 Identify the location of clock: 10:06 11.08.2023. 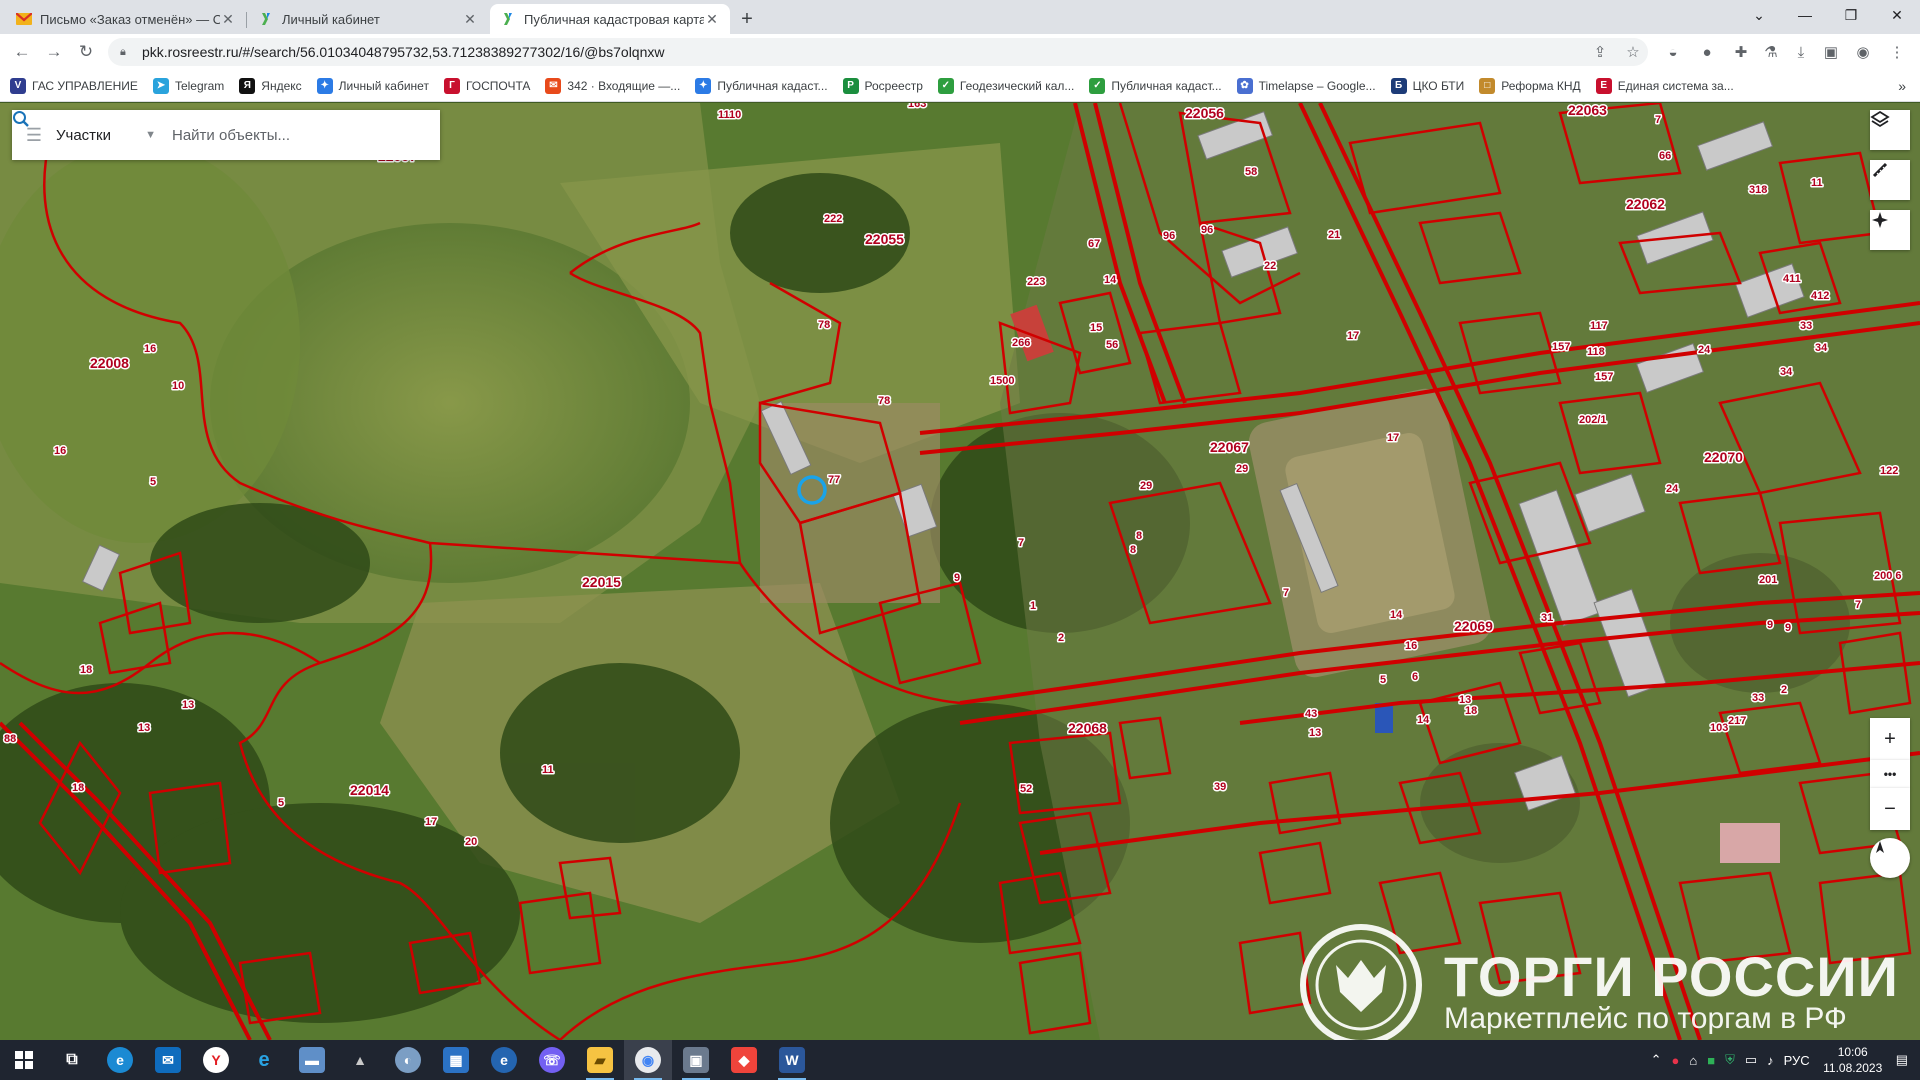
(1853, 1060).